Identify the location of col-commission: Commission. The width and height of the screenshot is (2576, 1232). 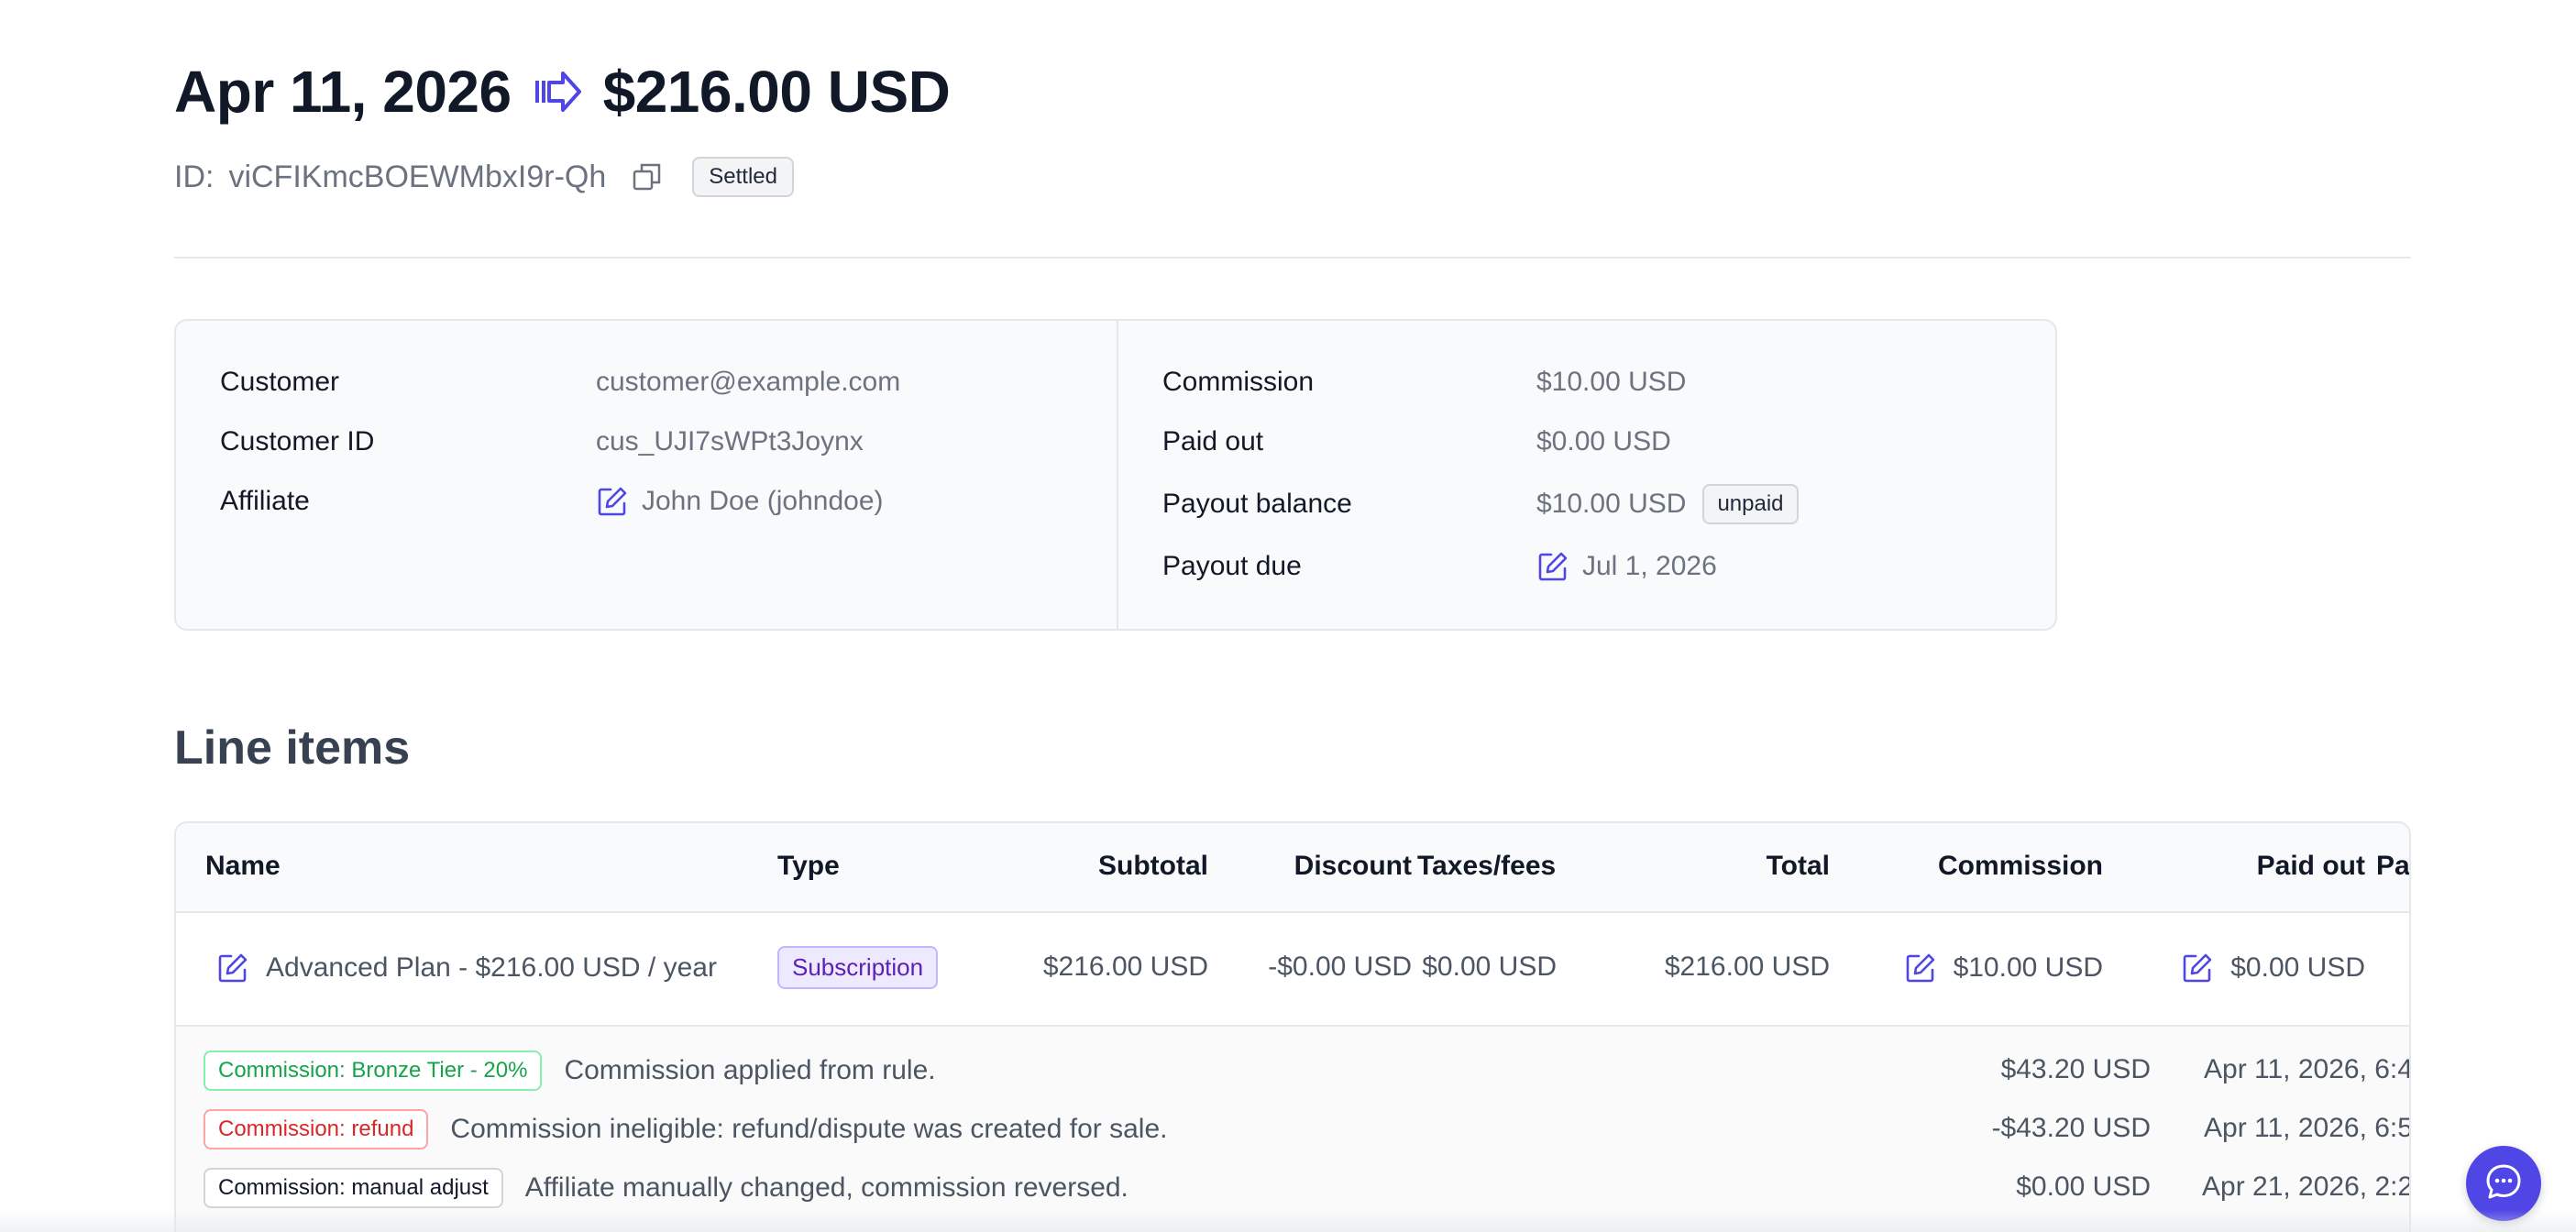
(2020, 866).